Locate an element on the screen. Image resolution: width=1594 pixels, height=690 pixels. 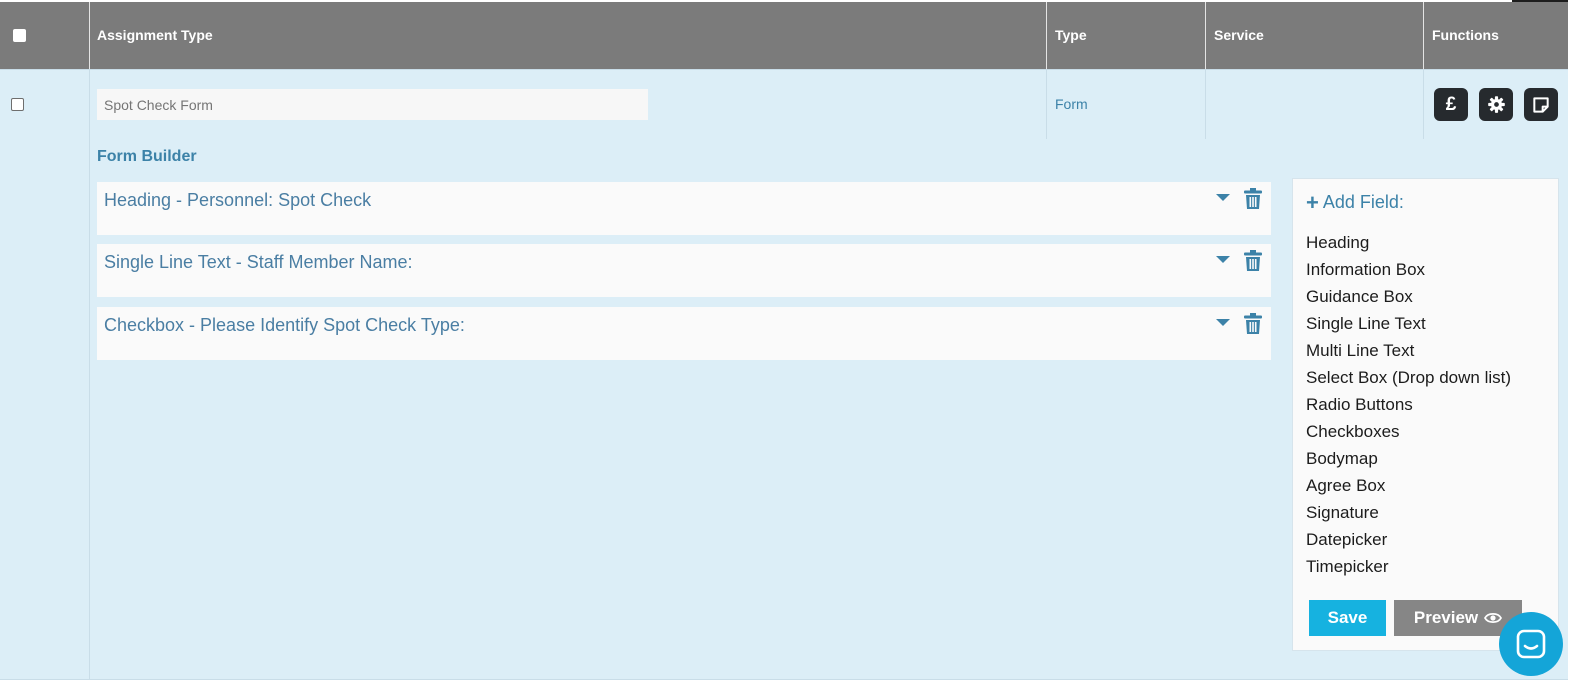
field-type-option: Information Box is located at coordinates (1408, 272).